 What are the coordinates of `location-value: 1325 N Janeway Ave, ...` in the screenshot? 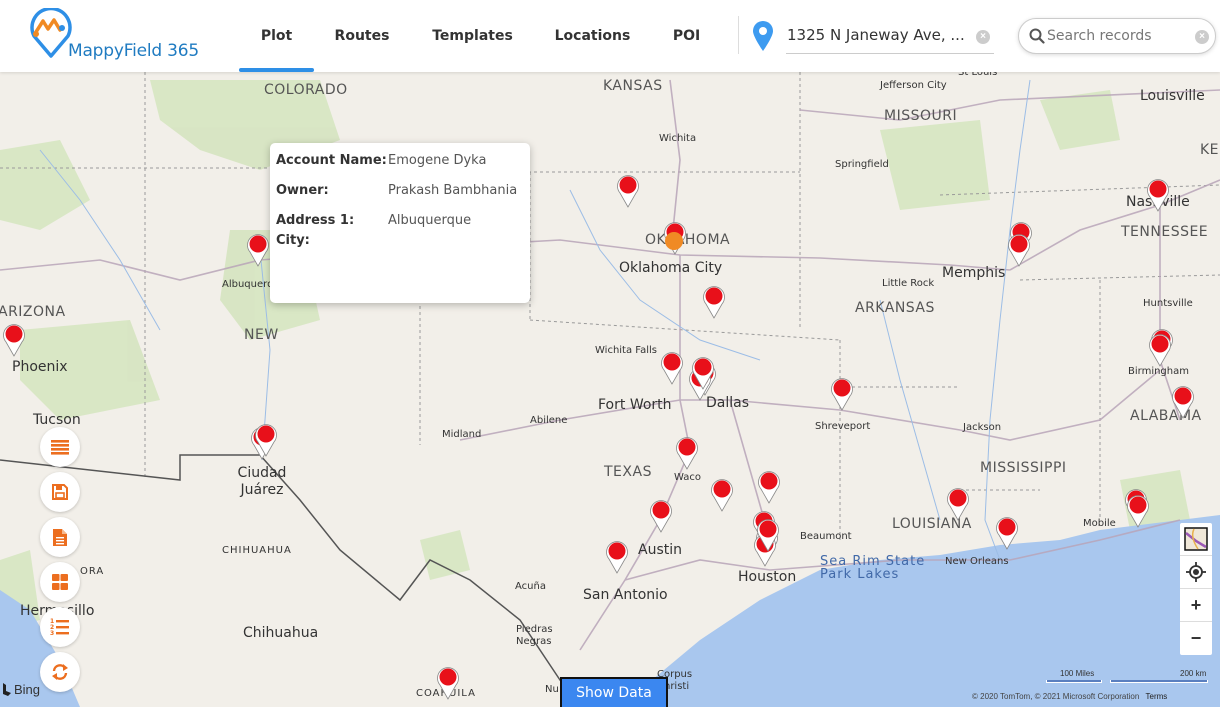 It's located at (876, 35).